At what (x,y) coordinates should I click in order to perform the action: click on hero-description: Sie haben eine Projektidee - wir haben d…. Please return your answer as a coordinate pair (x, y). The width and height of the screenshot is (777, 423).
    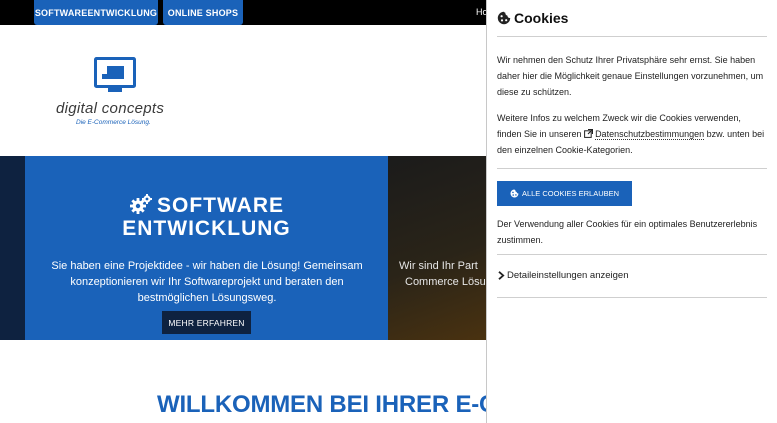
    Looking at the image, I should click on (207, 282).